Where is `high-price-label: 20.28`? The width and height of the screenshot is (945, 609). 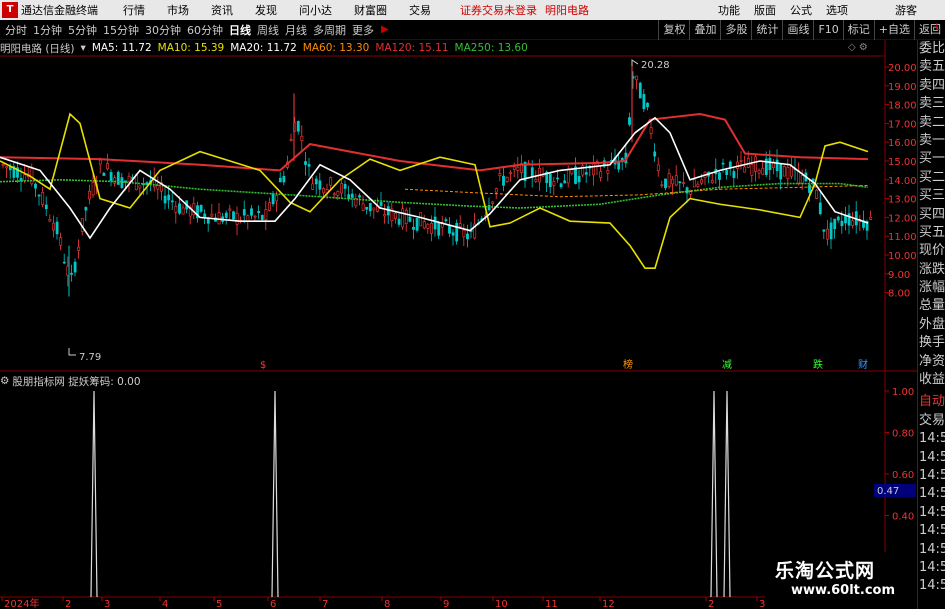
high-price-label: 20.28 is located at coordinates (655, 65).